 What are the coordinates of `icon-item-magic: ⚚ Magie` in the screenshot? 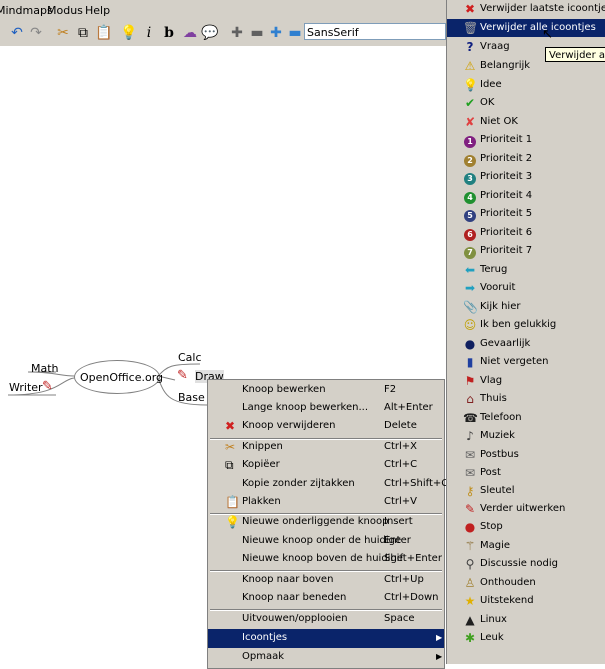 It's located at (526, 546).